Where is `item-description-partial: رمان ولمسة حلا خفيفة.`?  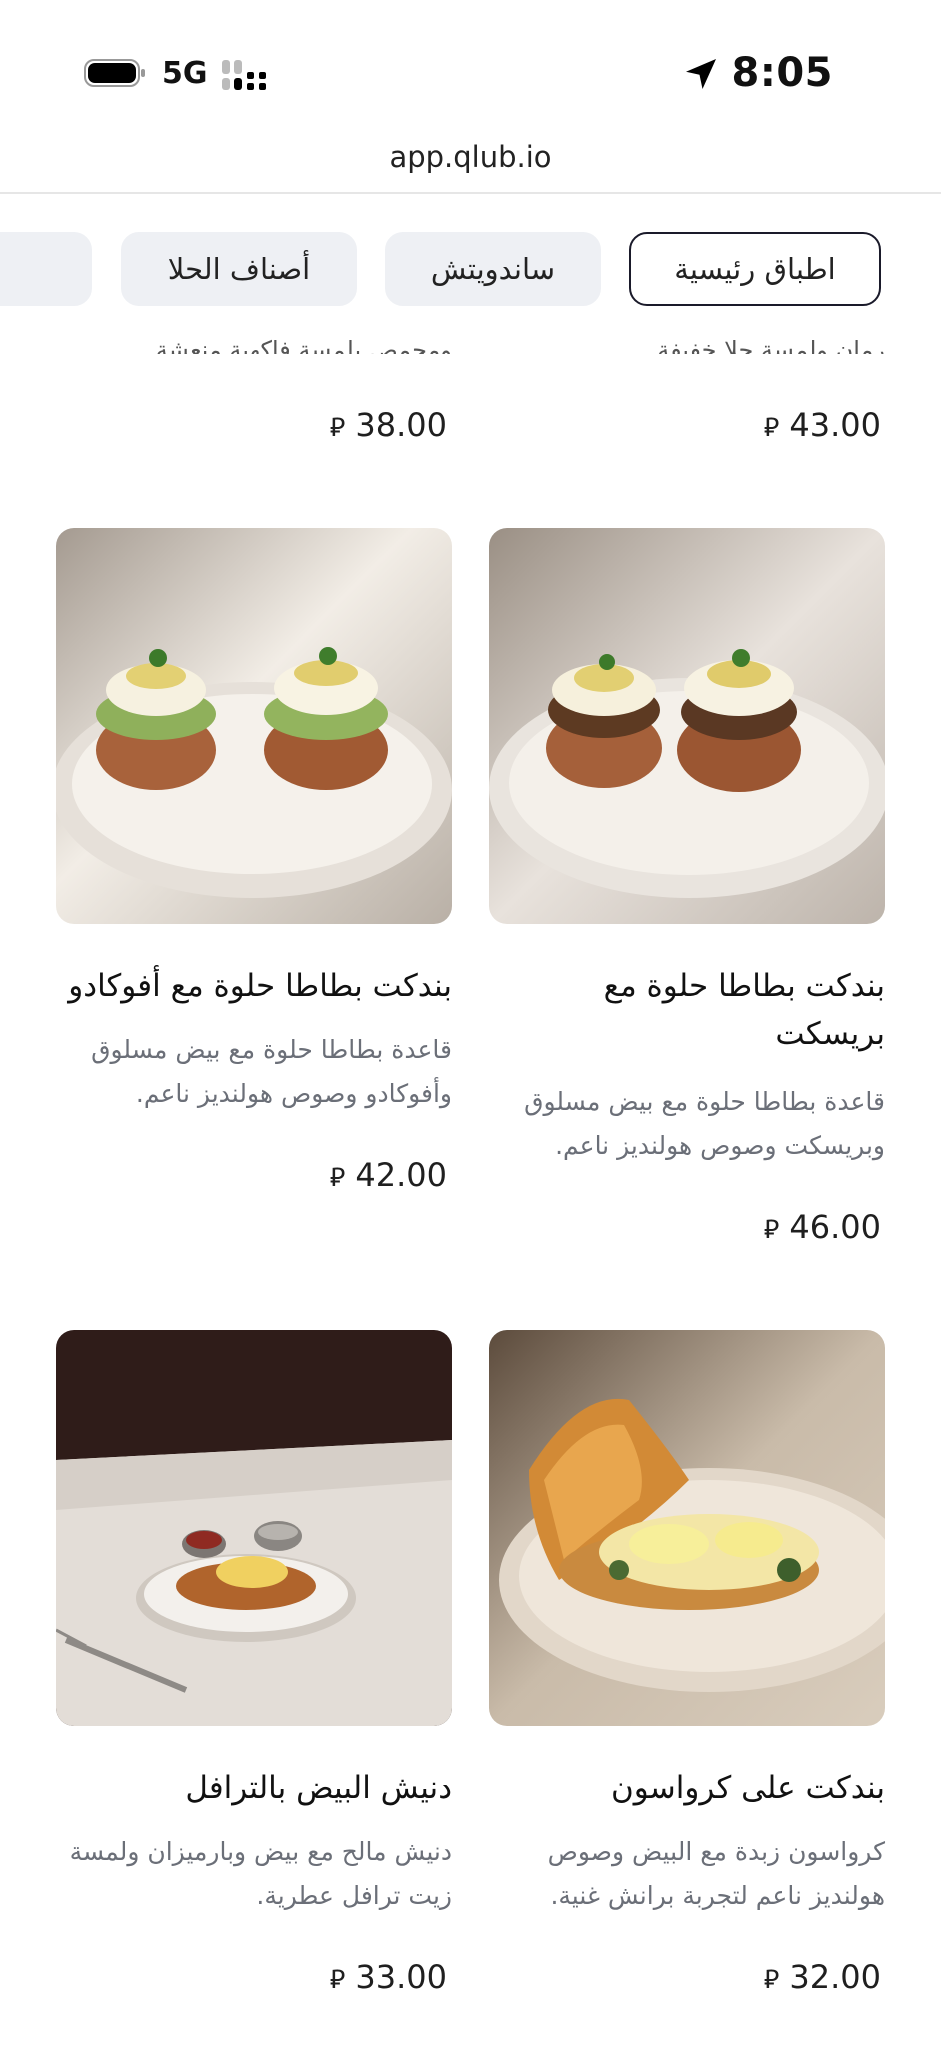
item-description-partial: رمان ولمسة حلا خفيفة. is located at coordinates (767, 345).